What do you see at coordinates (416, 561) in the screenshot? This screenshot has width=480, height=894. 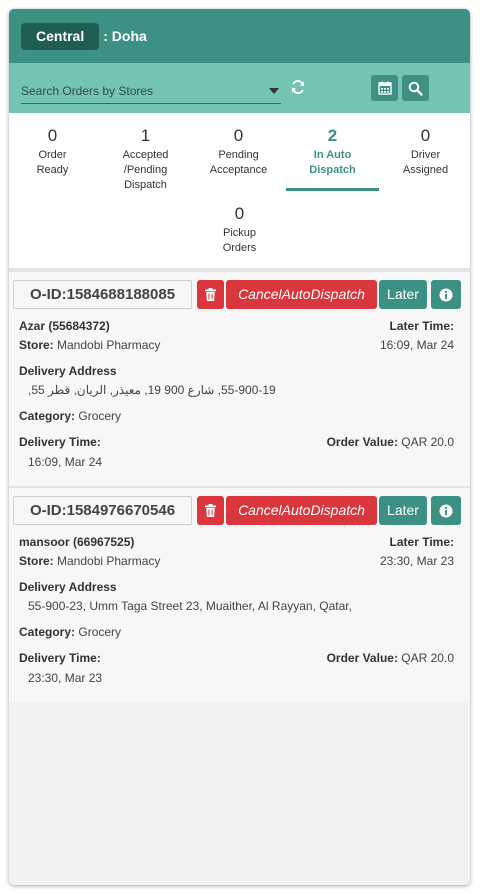 I see `later-time-value: 23:30, Mar 23` at bounding box center [416, 561].